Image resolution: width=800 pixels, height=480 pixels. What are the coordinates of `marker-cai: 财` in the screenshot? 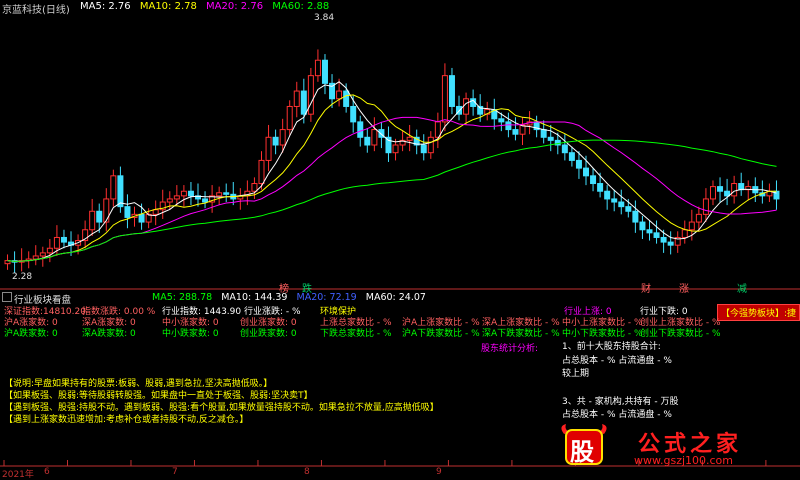 It's located at (646, 287).